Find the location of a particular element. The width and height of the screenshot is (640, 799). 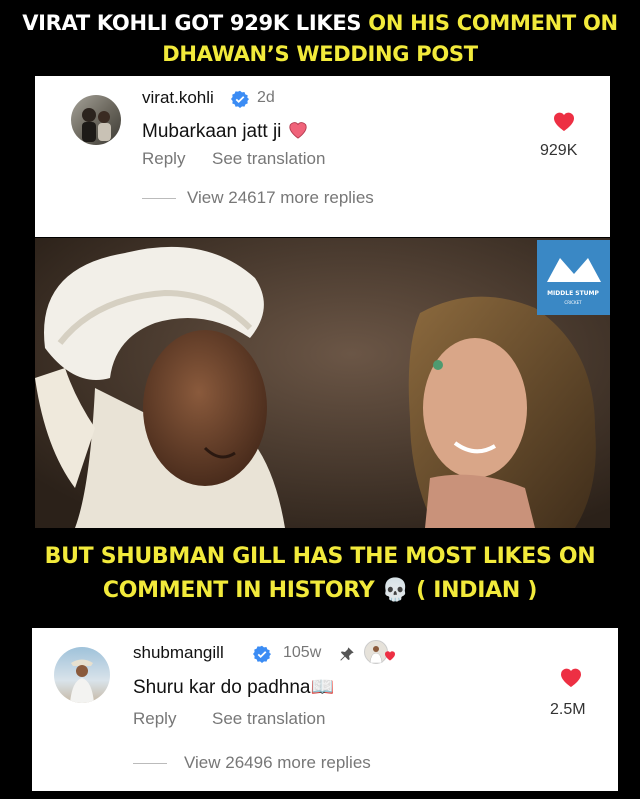

pin-icon is located at coordinates (347, 654).